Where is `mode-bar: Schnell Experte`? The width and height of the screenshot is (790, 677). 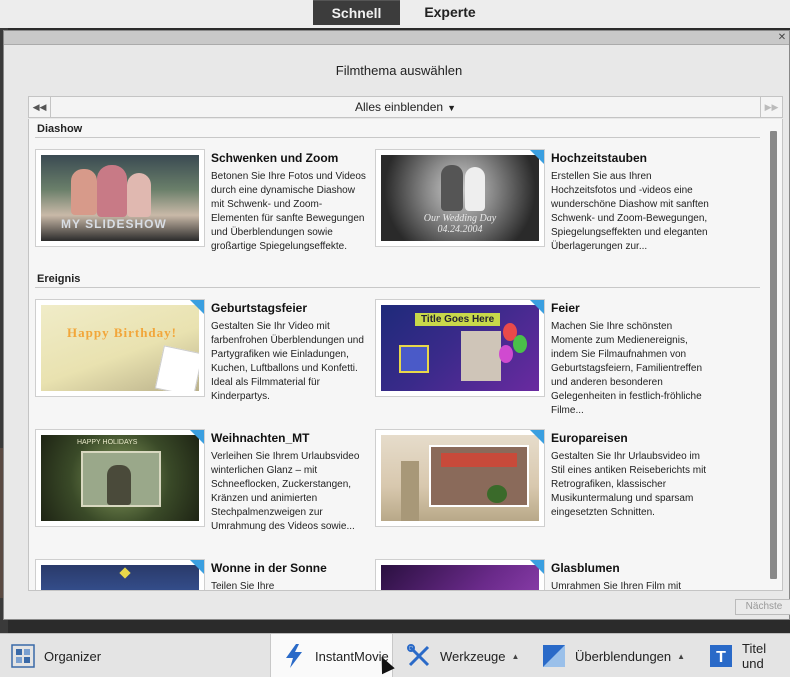
mode-bar: Schnell Experte is located at coordinates (395, 14).